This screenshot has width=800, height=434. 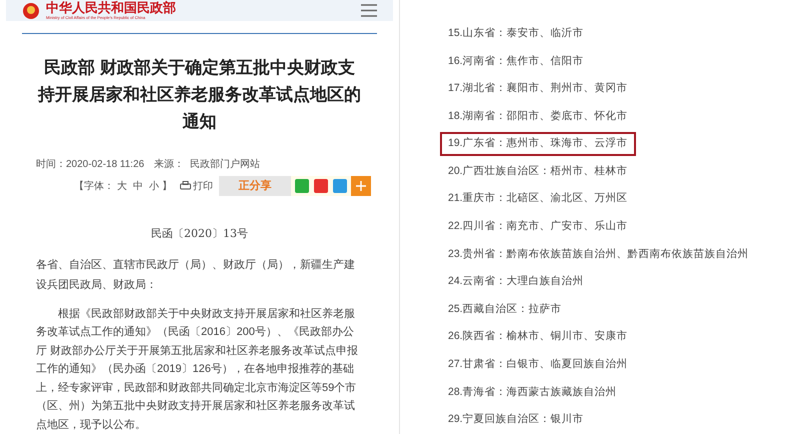 What do you see at coordinates (203, 186) in the screenshot?
I see `print-link: 打印` at bounding box center [203, 186].